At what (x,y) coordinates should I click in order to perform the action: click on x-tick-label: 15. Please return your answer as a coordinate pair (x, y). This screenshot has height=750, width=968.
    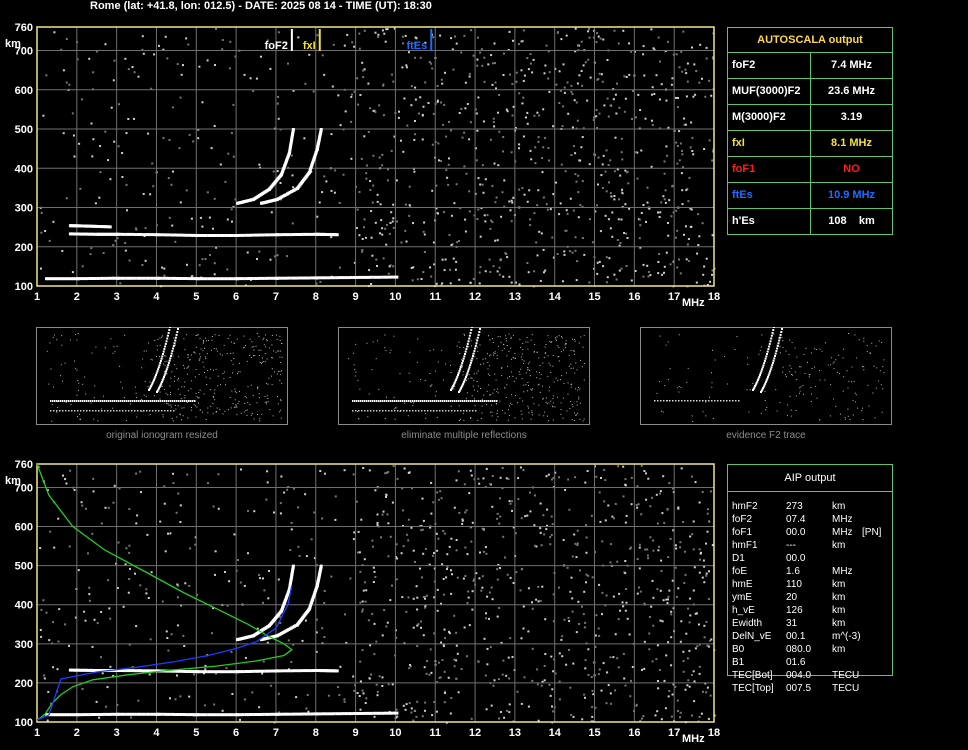
    Looking at the image, I should click on (594, 297).